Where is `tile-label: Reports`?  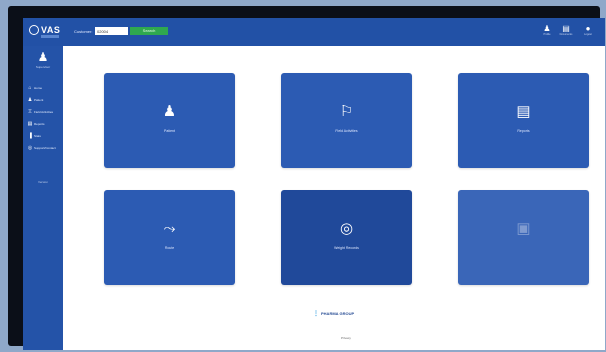 tile-label: Reports is located at coordinates (523, 131).